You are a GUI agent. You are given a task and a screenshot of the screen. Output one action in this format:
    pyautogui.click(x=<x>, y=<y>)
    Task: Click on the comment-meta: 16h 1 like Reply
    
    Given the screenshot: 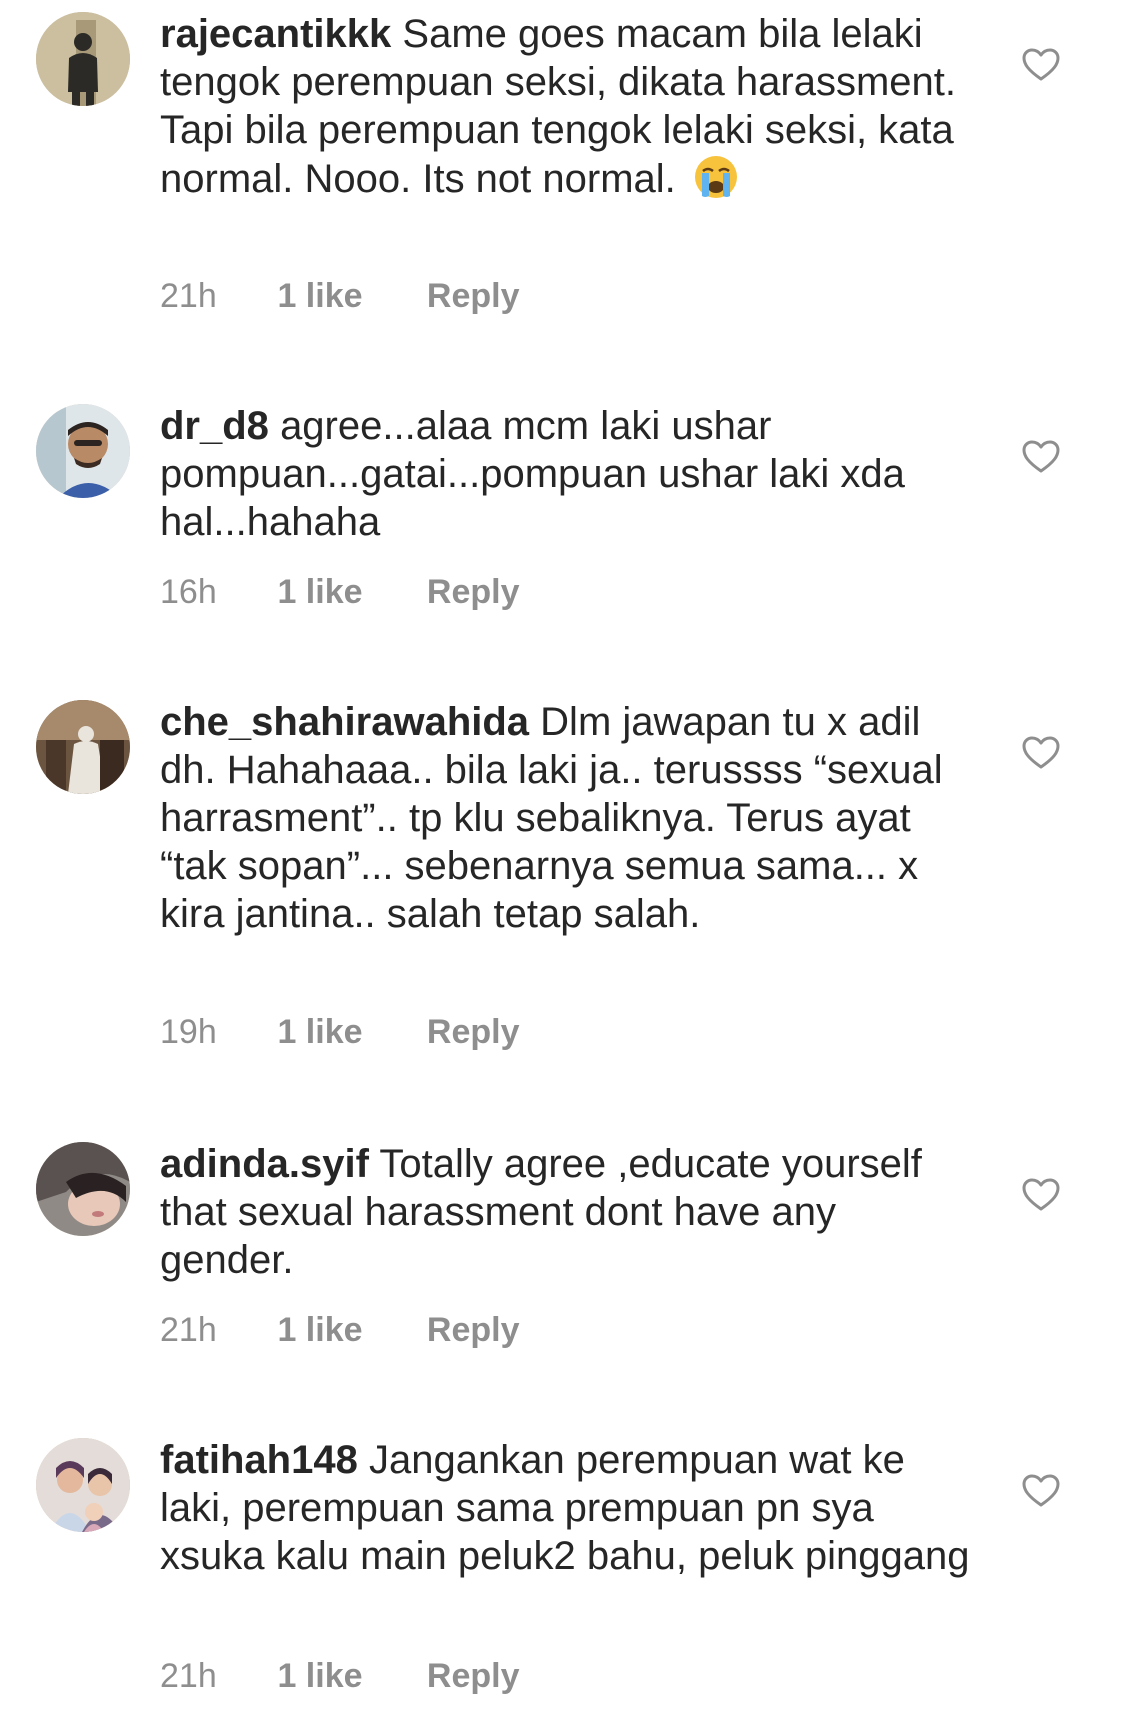 What is the action you would take?
    pyautogui.click(x=340, y=592)
    